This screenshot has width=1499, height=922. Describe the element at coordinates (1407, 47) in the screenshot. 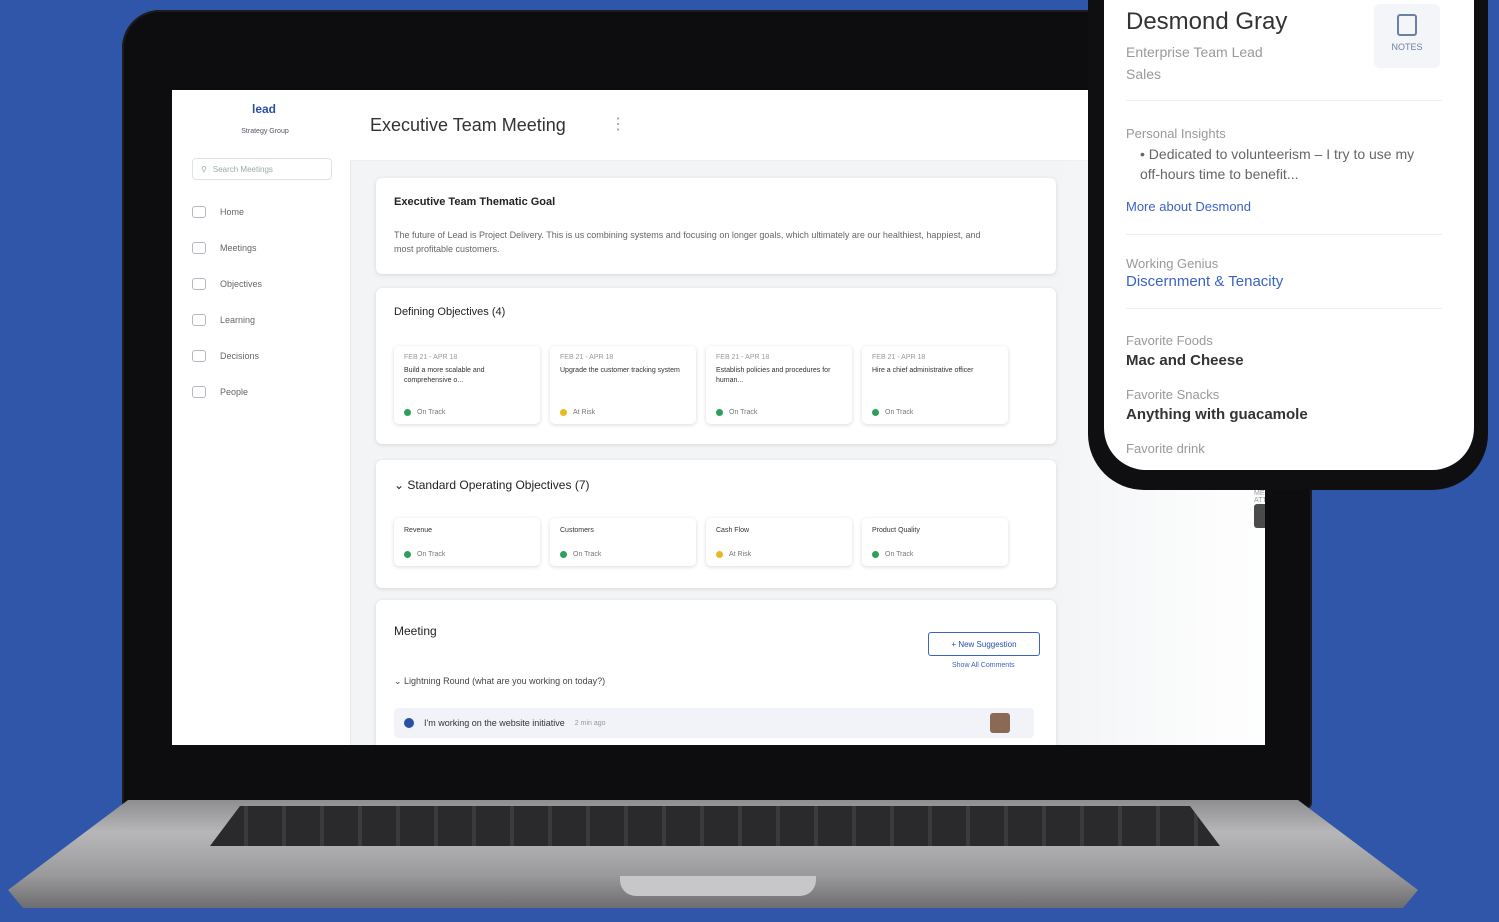

I see `notes-label: NOTES` at that location.